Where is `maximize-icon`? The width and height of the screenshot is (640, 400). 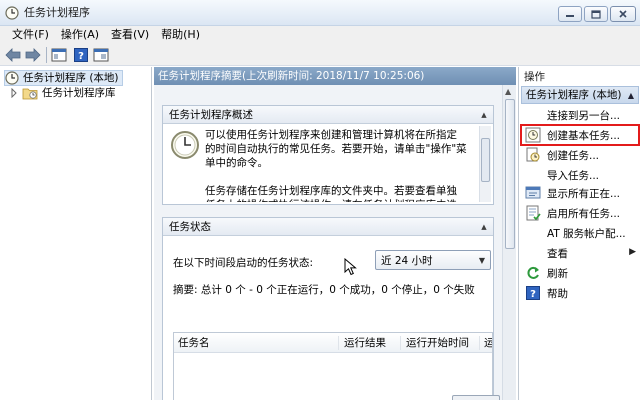 maximize-icon is located at coordinates (596, 14).